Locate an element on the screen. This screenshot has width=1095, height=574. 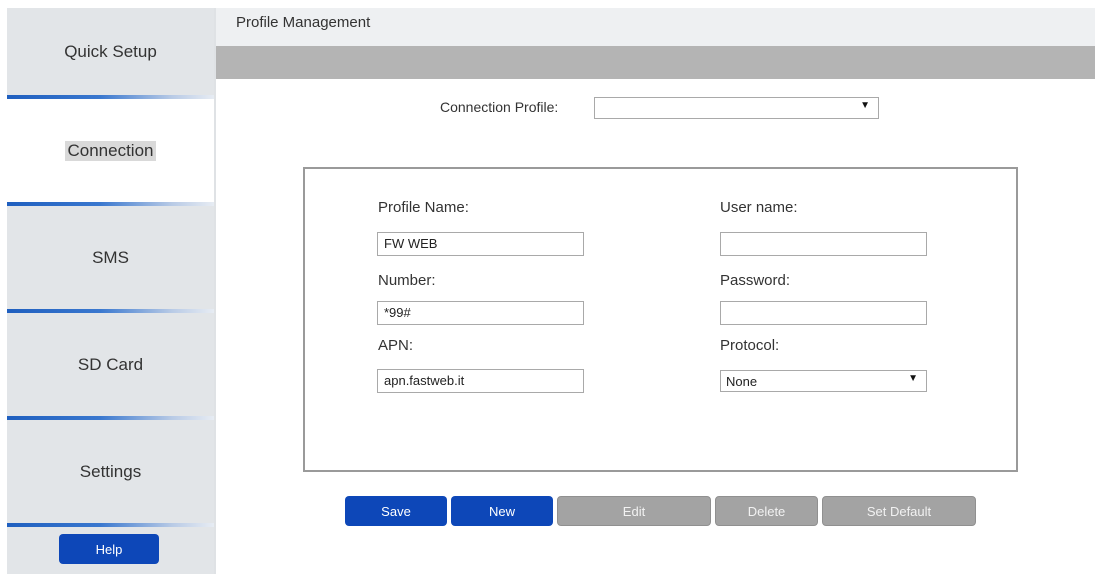
sidebar-item-sd-card: SD Card is located at coordinates (110, 364).